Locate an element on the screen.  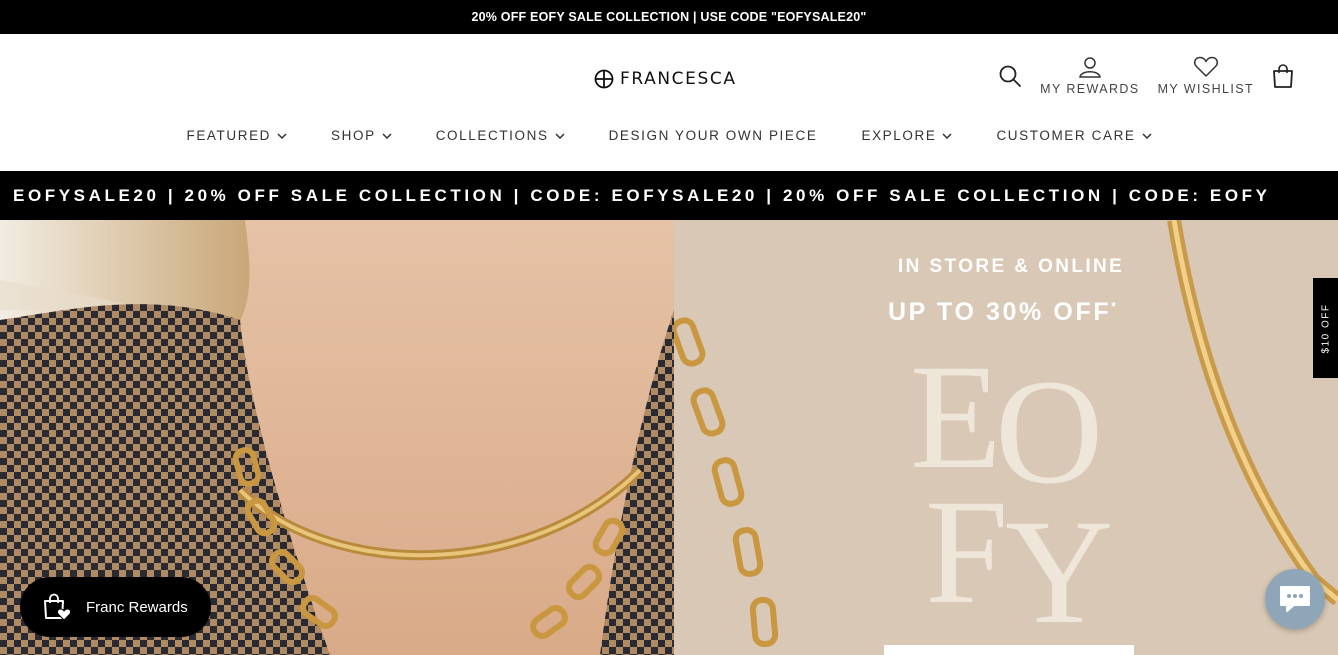
my-wishlist-label: MY WISHLIST is located at coordinates (1205, 89).